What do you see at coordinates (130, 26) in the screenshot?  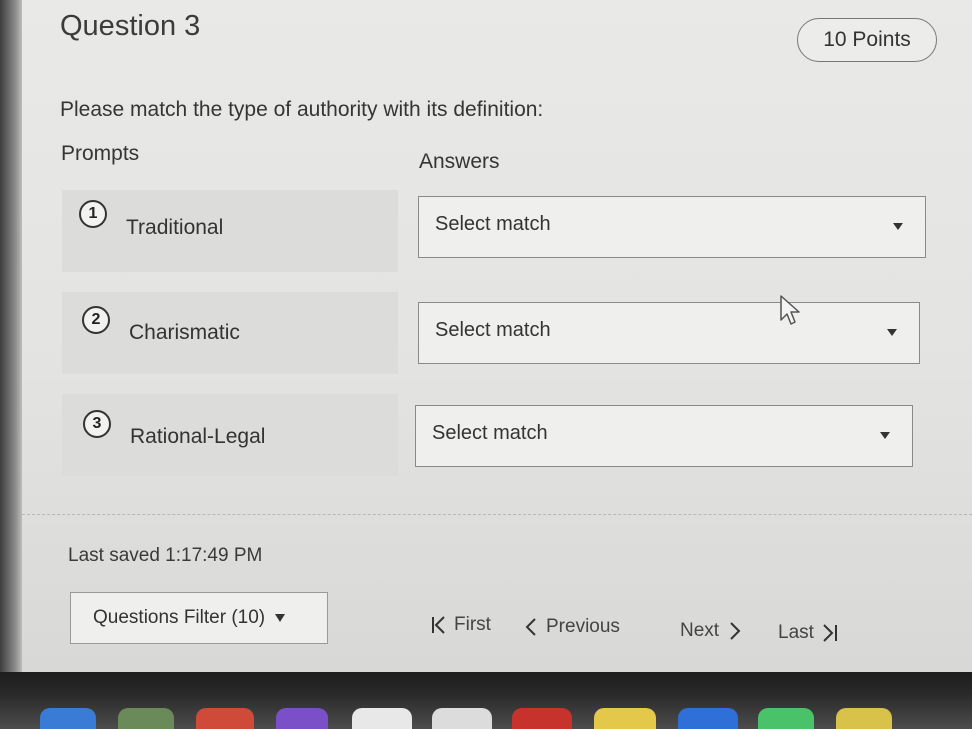 I see `question-title: Question 3` at bounding box center [130, 26].